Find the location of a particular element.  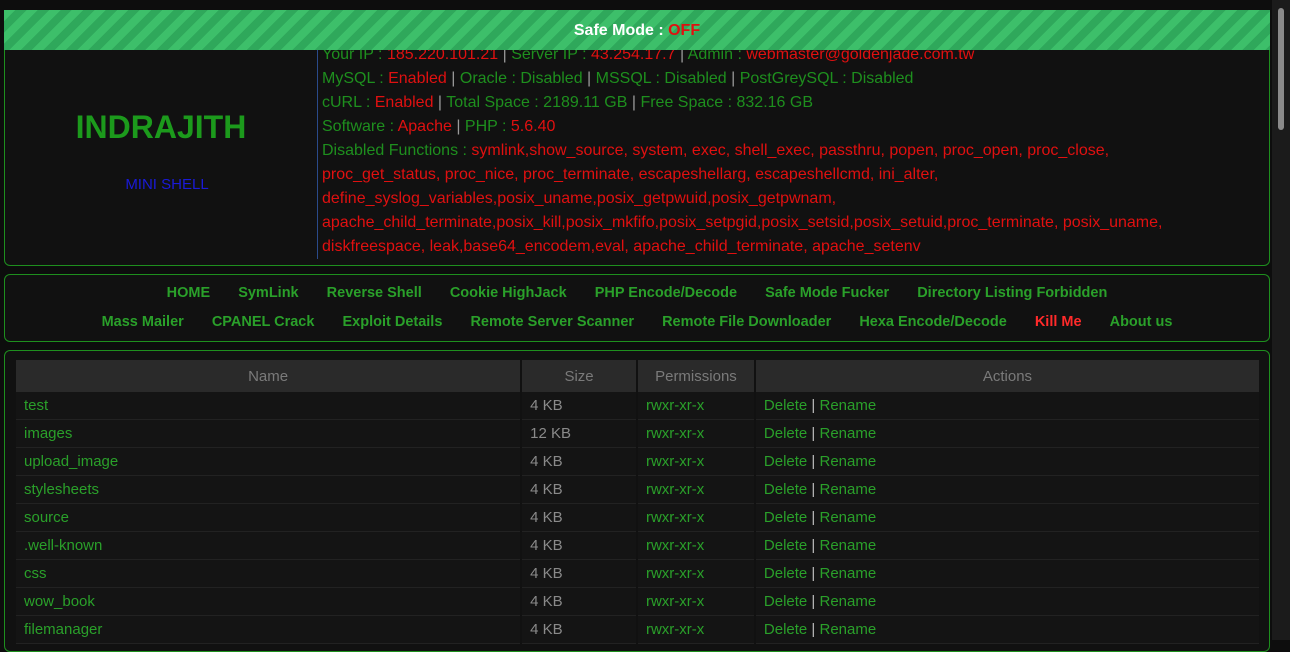

scrollbar-thumb is located at coordinates (1281, 69).